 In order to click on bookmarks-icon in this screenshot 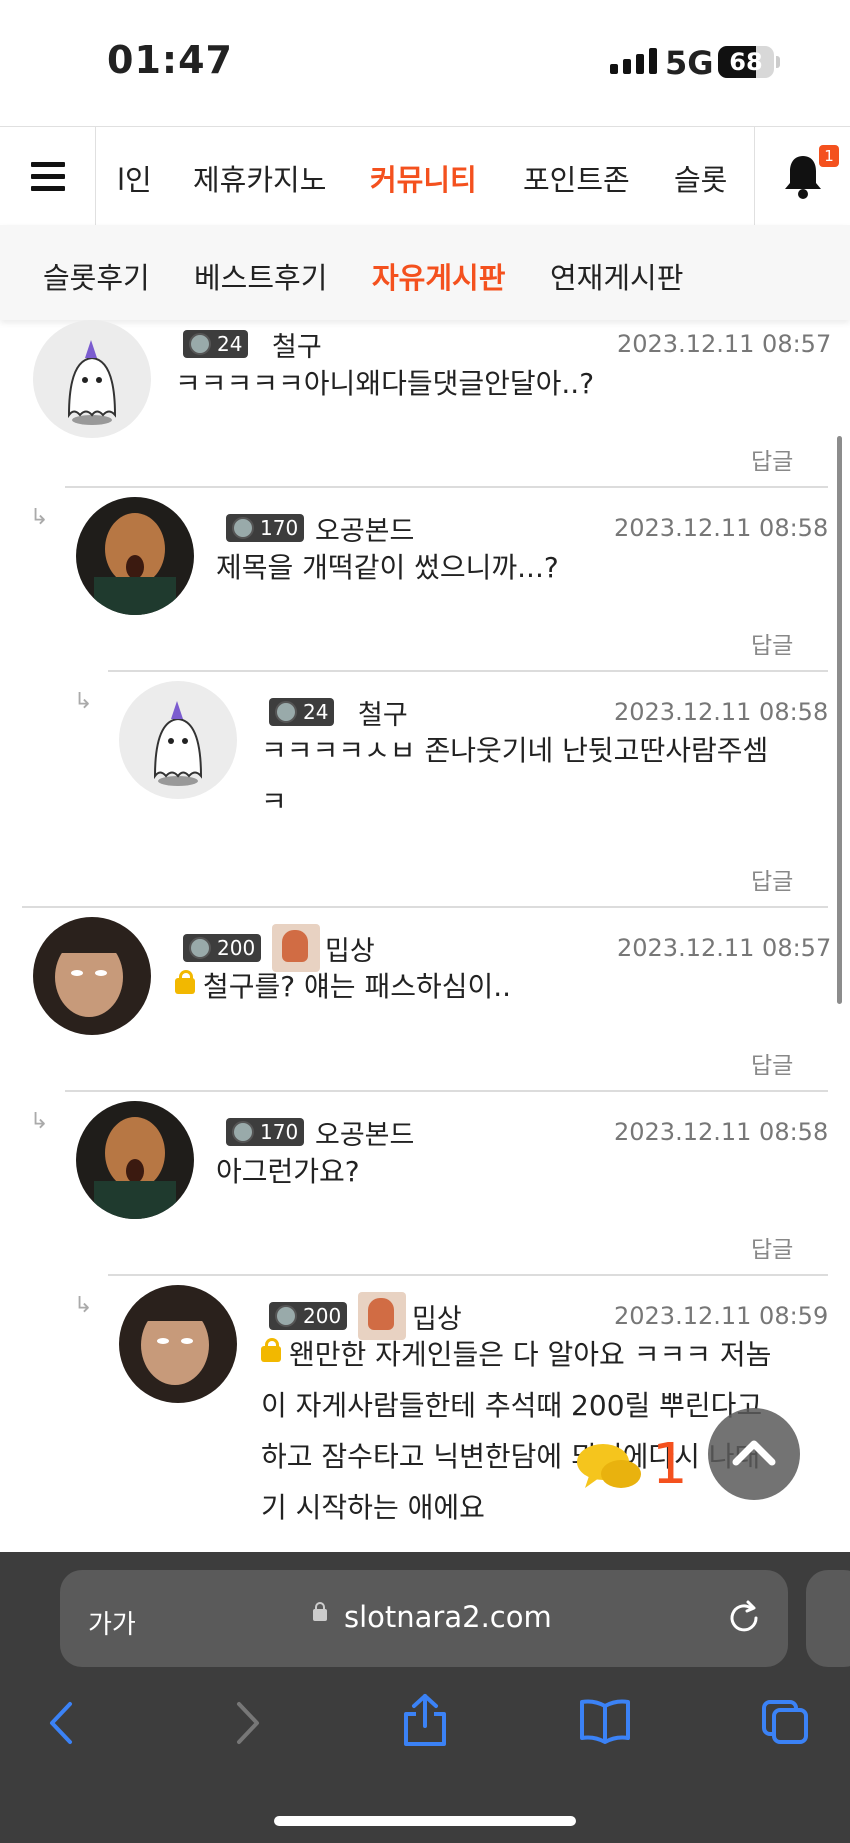, I will do `click(605, 1721)`.